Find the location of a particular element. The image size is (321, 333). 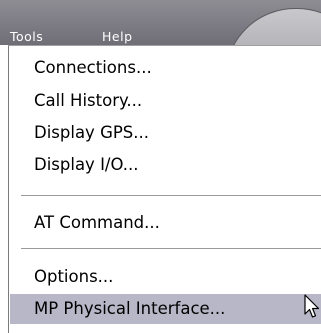

title-bar-decoration is located at coordinates (273, 26).